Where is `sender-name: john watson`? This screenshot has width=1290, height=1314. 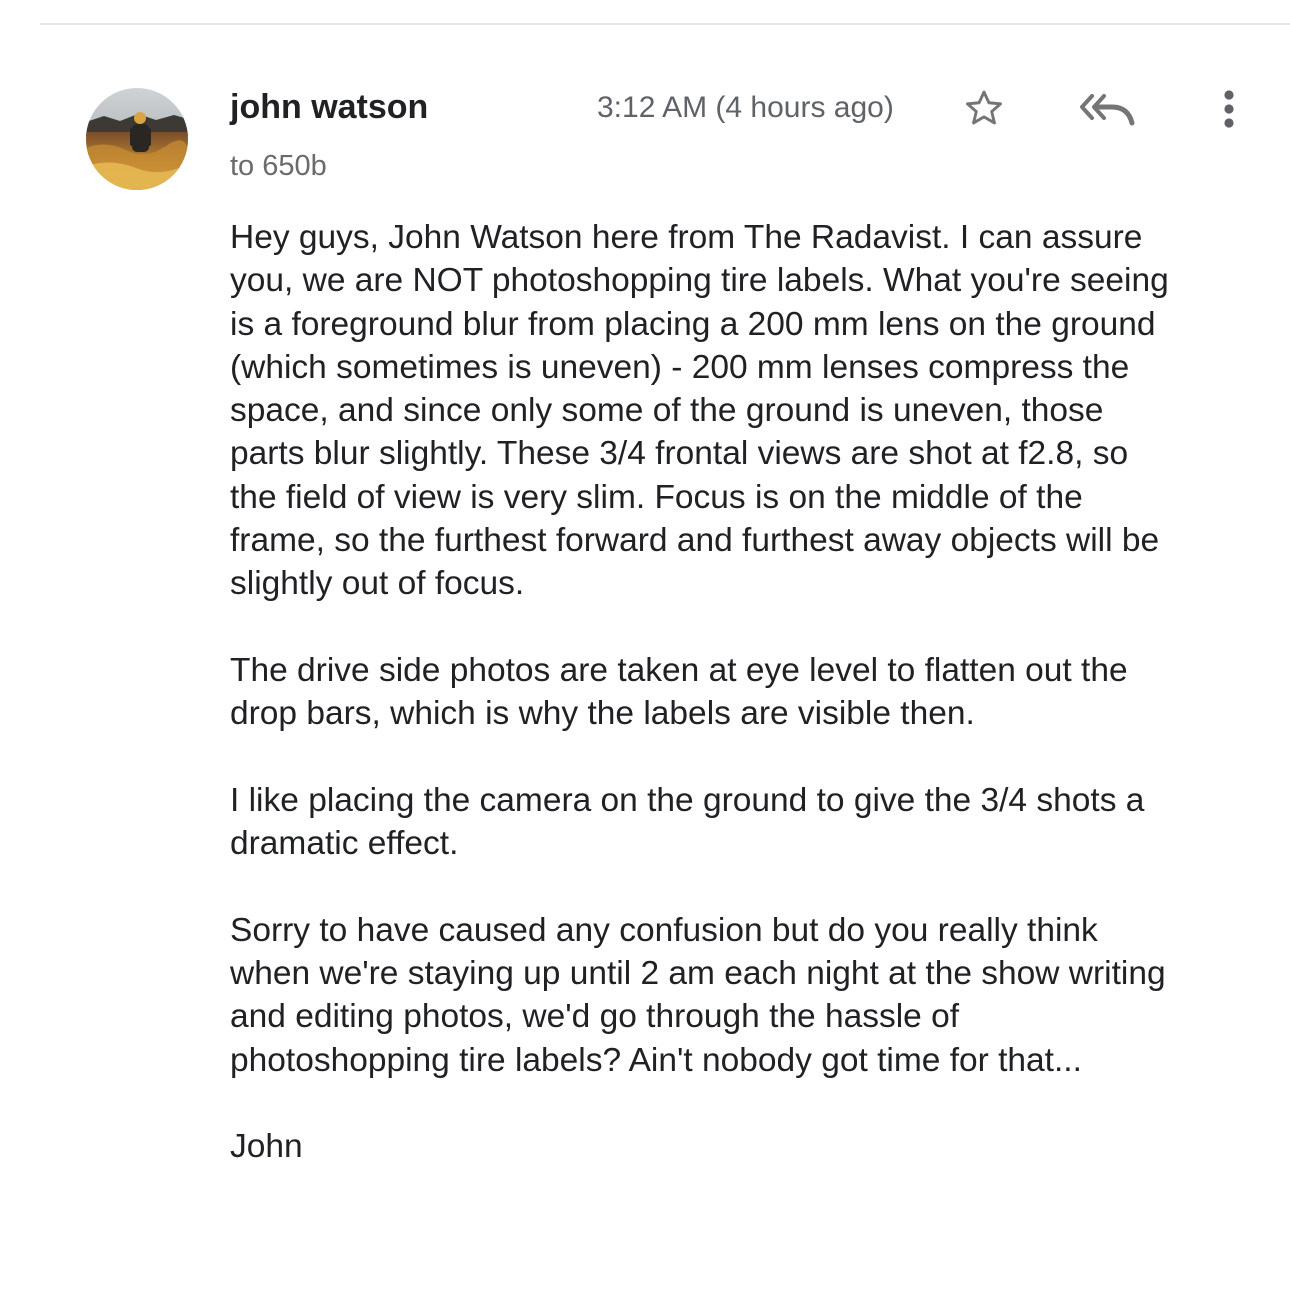
sender-name: john watson is located at coordinates (329, 107).